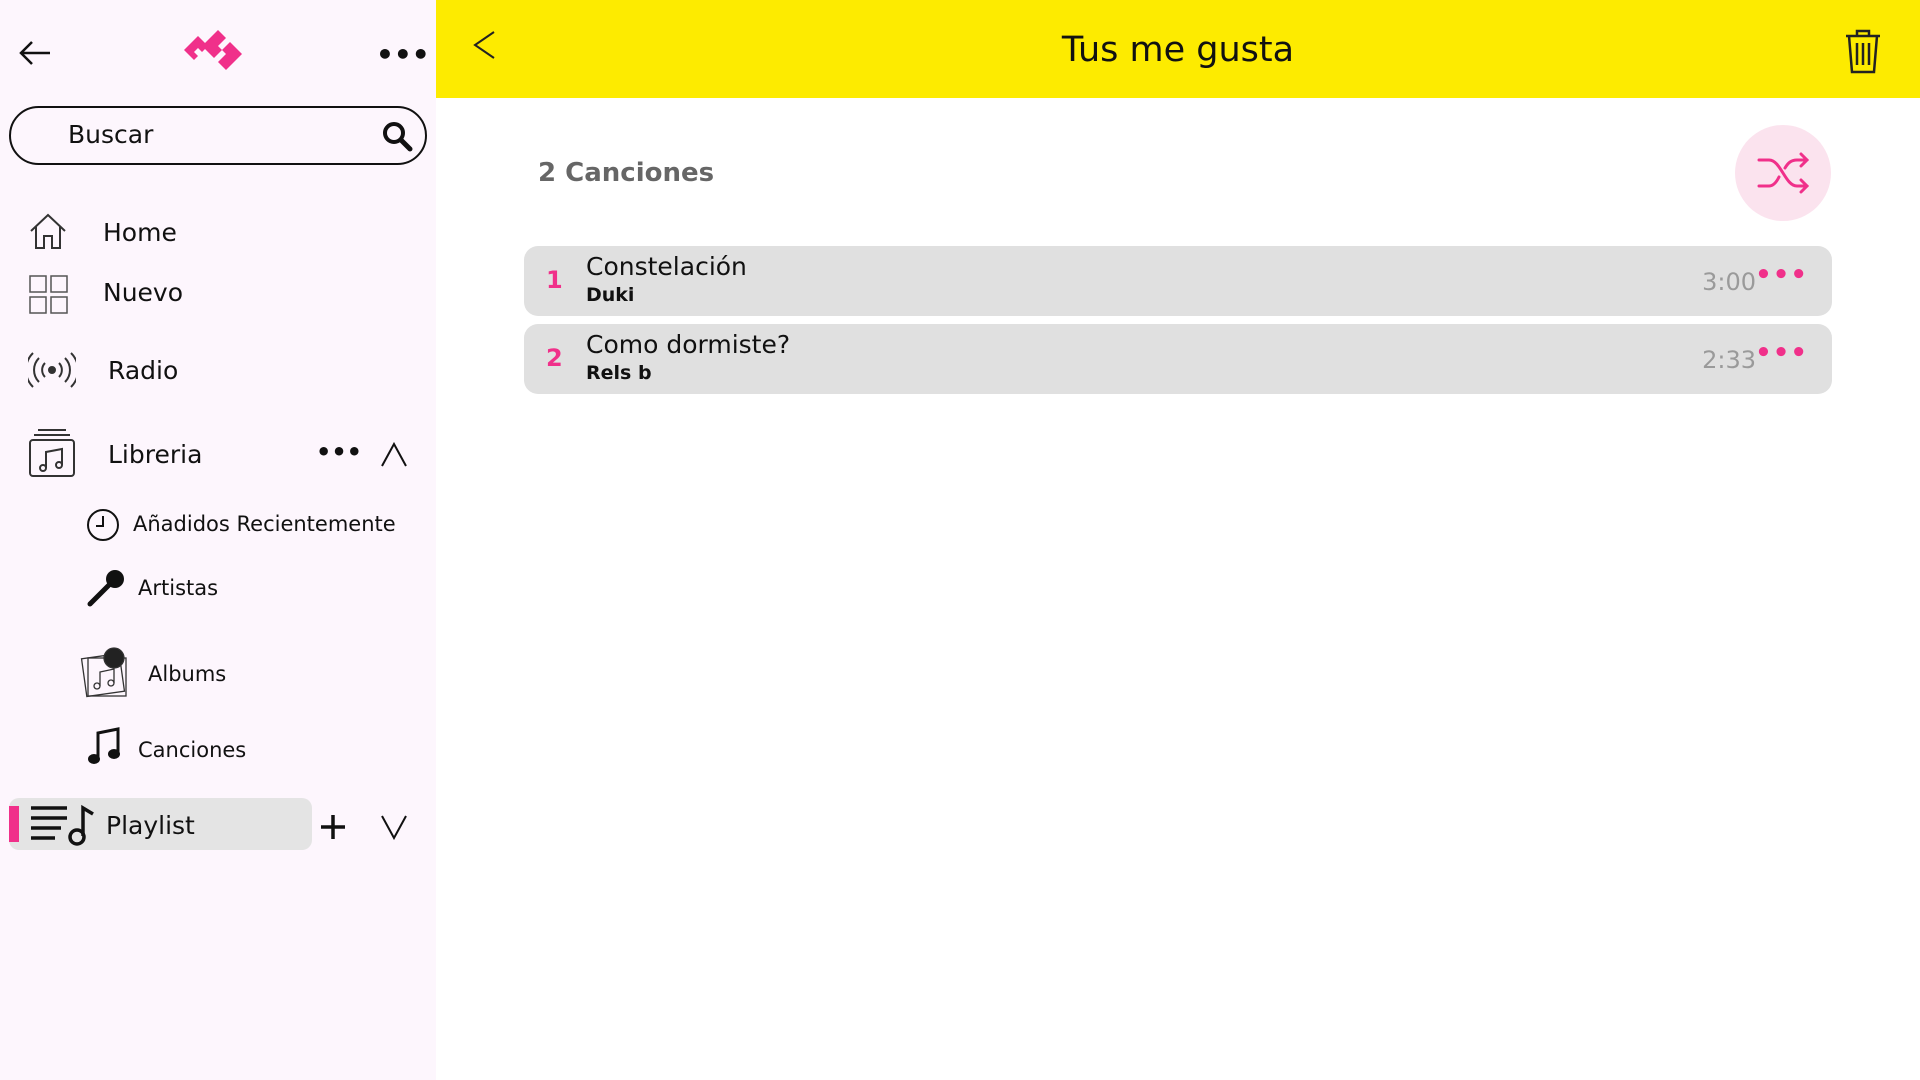  I want to click on sidebar-item-playlist: Playlist, so click(160, 824).